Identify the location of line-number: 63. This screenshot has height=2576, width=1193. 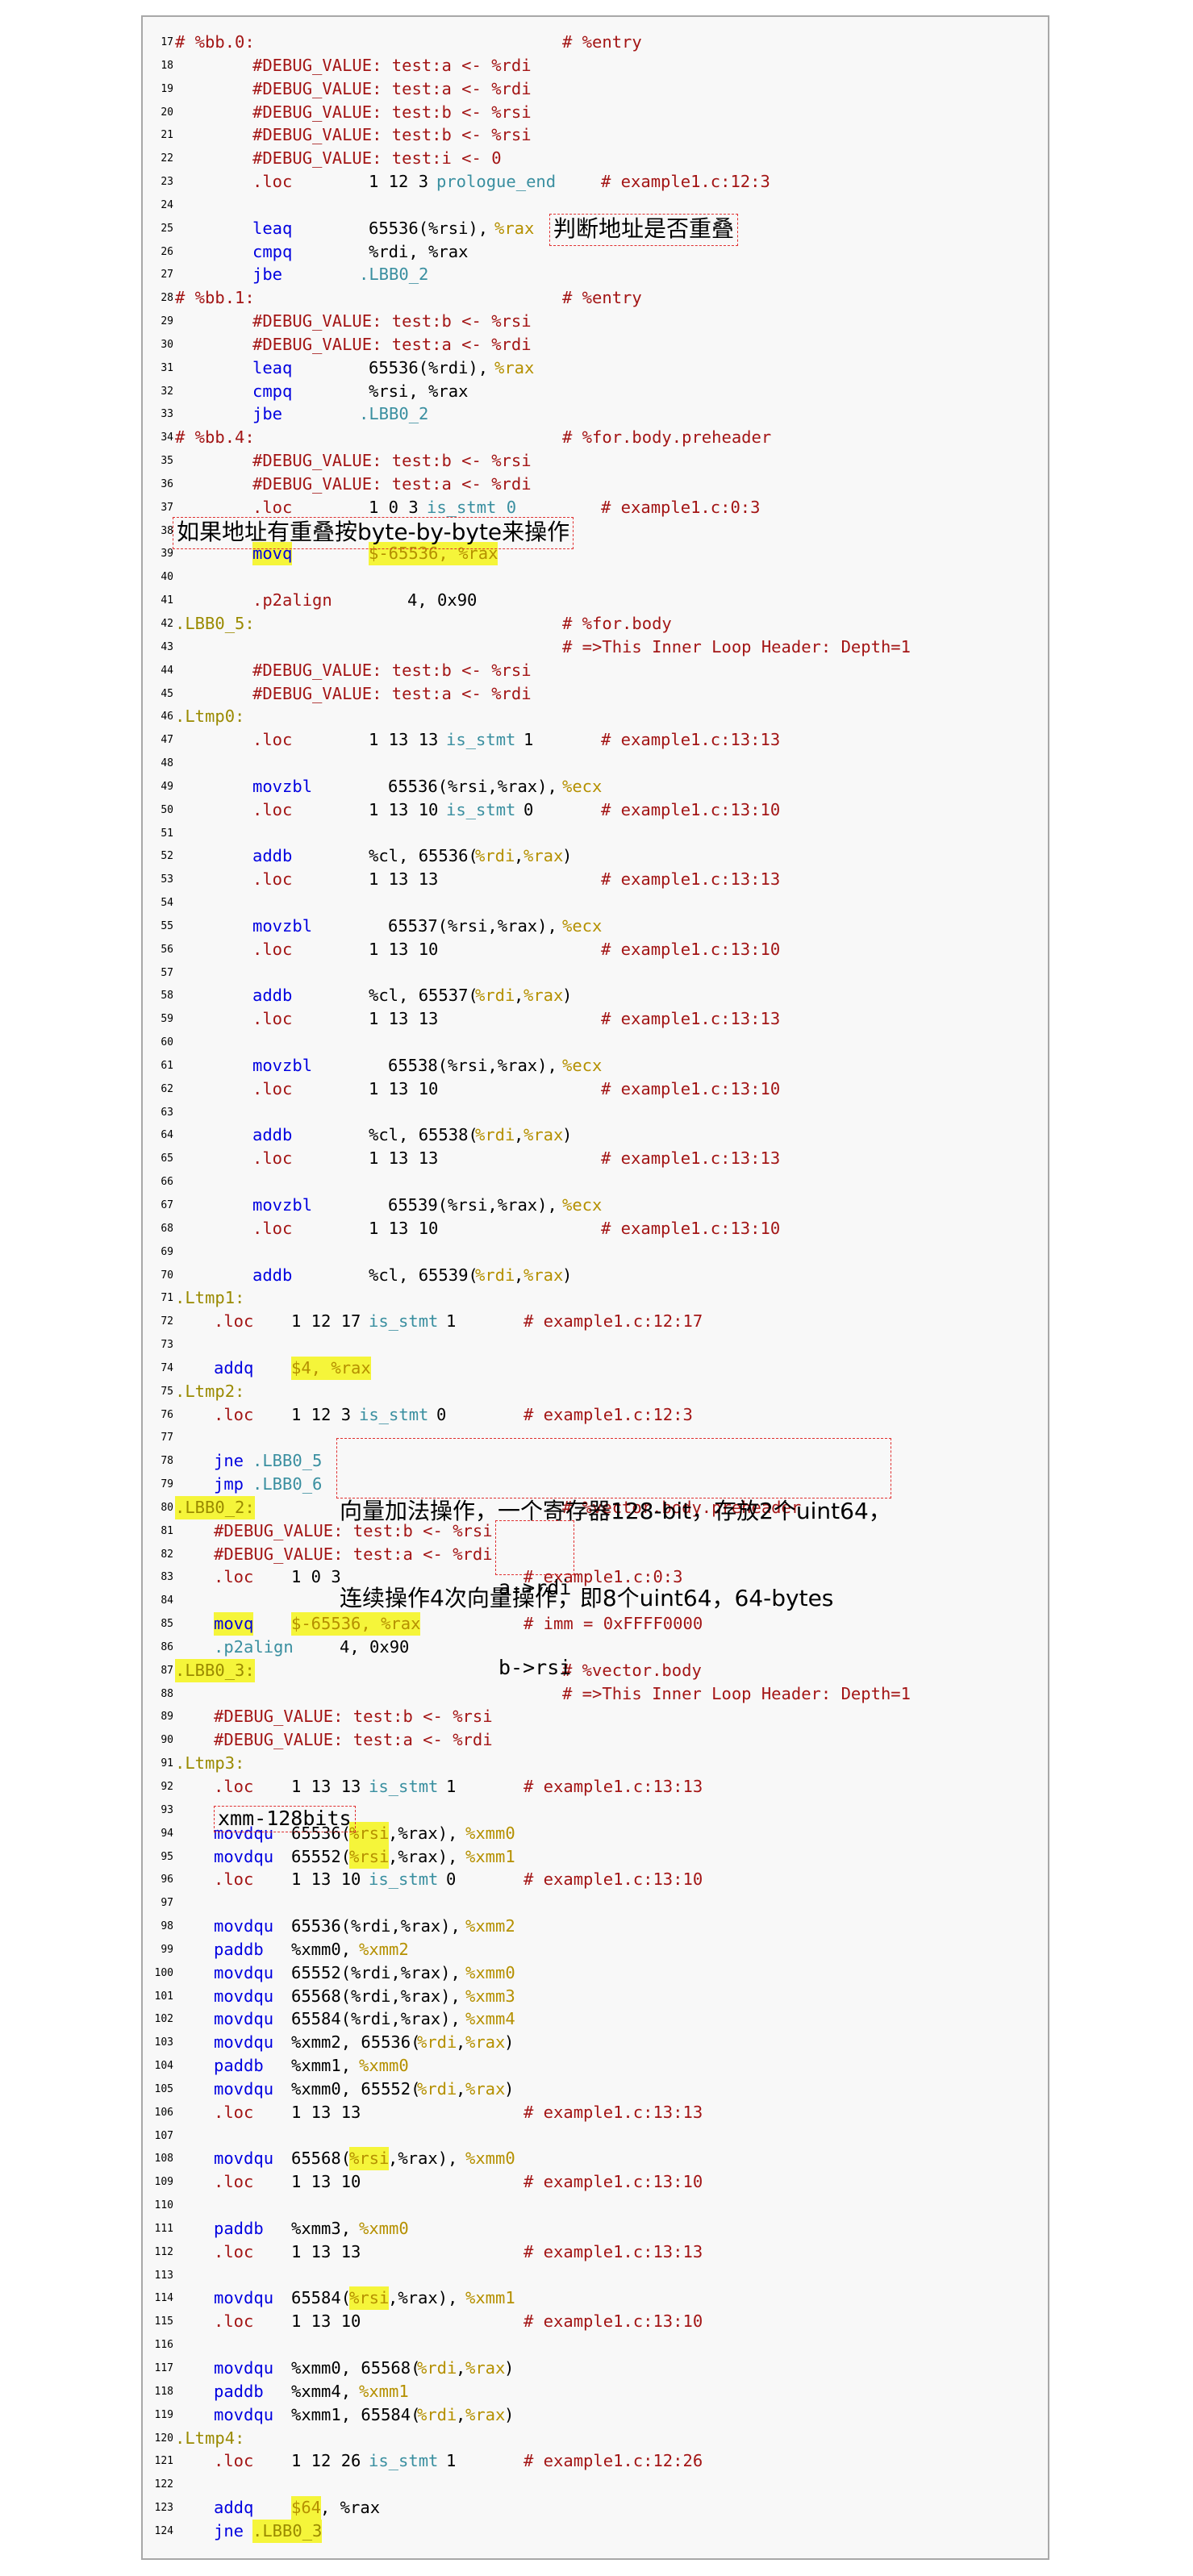
(167, 1112).